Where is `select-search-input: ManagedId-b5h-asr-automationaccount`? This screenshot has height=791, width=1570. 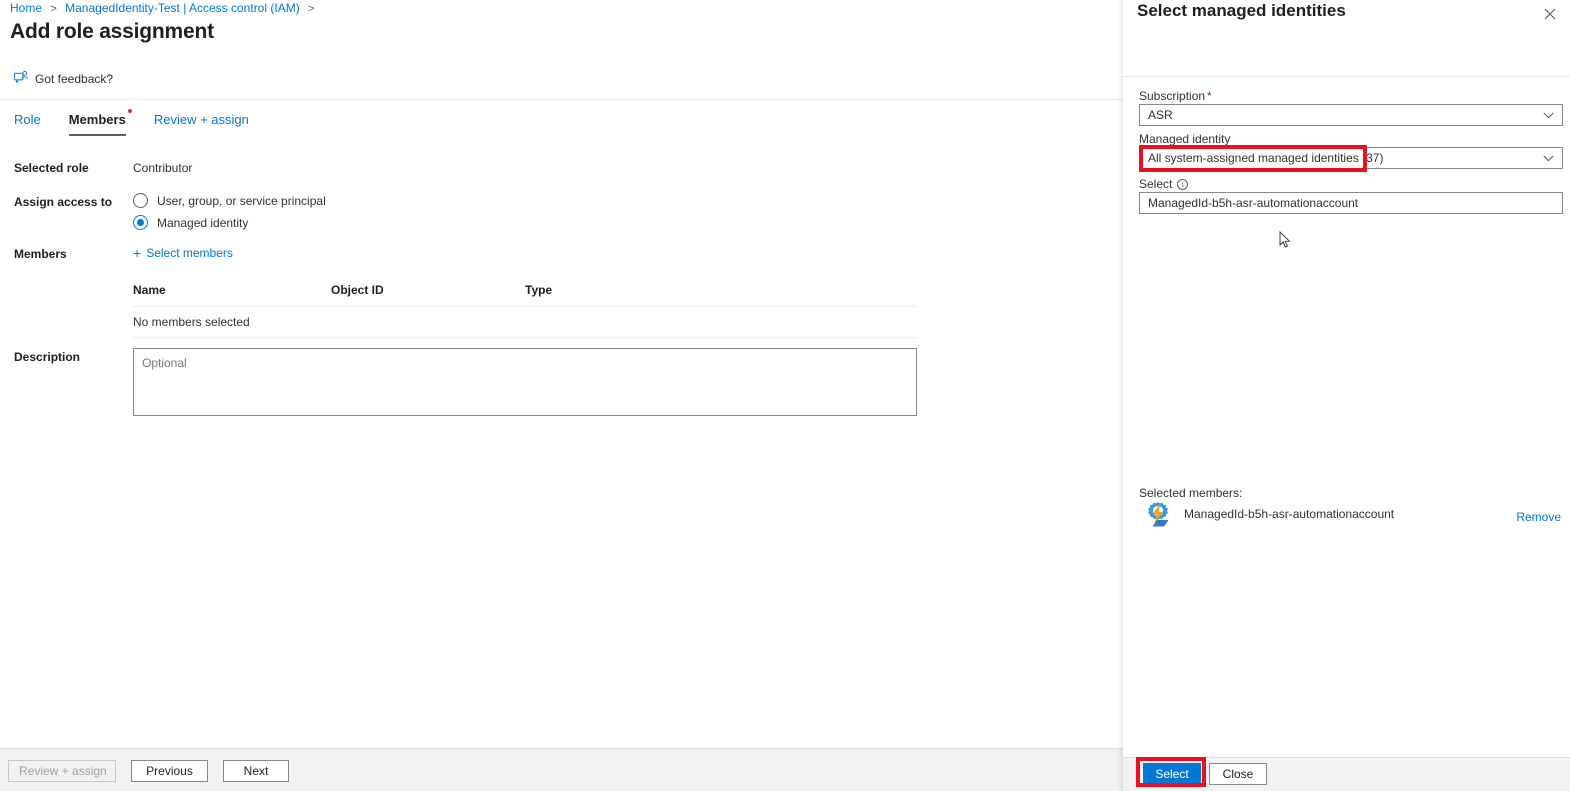 select-search-input: ManagedId-b5h-asr-automationaccount is located at coordinates (1351, 203).